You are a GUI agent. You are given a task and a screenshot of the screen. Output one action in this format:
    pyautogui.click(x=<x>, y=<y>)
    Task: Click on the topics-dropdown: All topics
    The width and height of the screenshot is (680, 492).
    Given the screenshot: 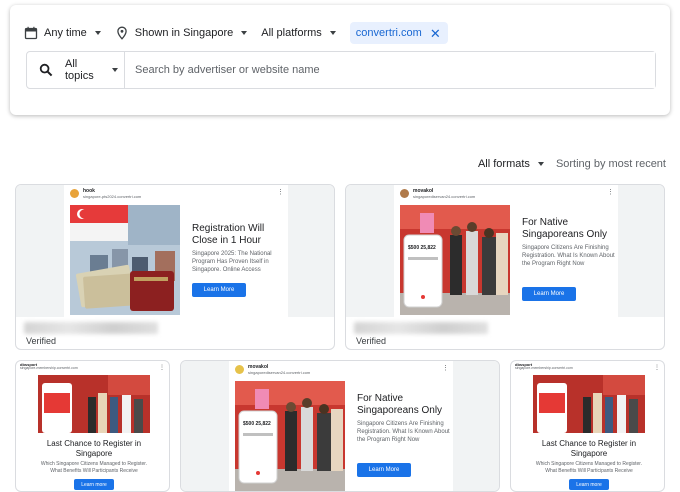 What is the action you would take?
    pyautogui.click(x=95, y=70)
    